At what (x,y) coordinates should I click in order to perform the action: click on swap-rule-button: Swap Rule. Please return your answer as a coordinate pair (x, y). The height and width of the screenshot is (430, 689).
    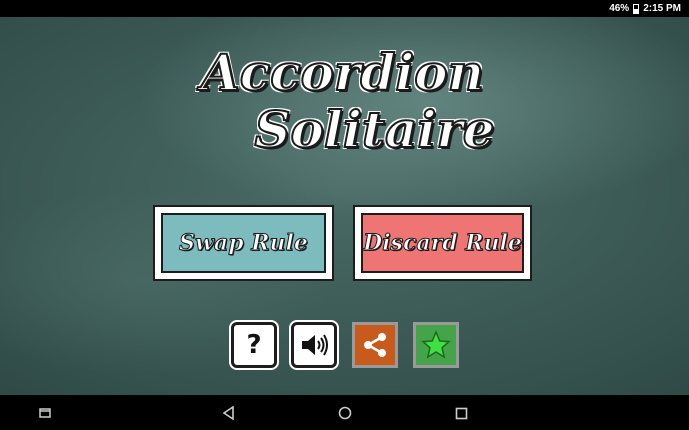
    Looking at the image, I should click on (243, 243).